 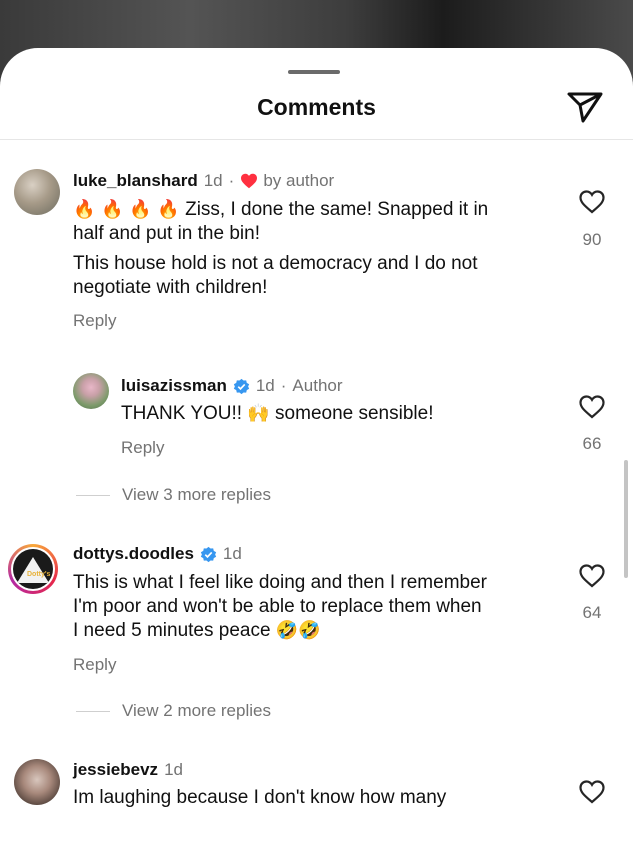 I want to click on avatar: Dotty's, so click(x=33, y=569).